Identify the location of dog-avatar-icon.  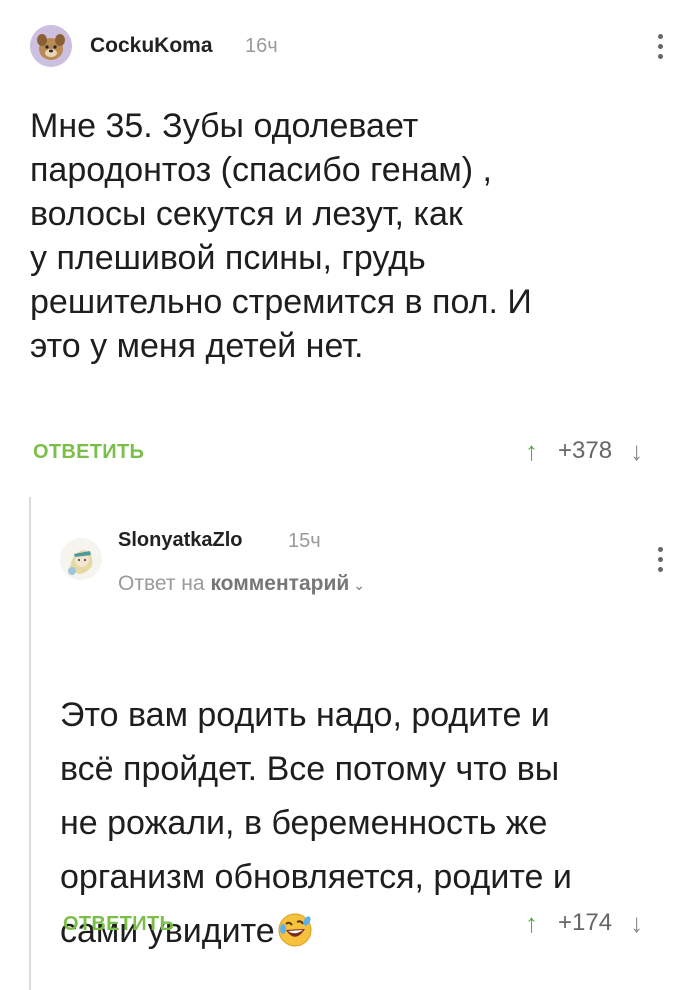
(51, 46).